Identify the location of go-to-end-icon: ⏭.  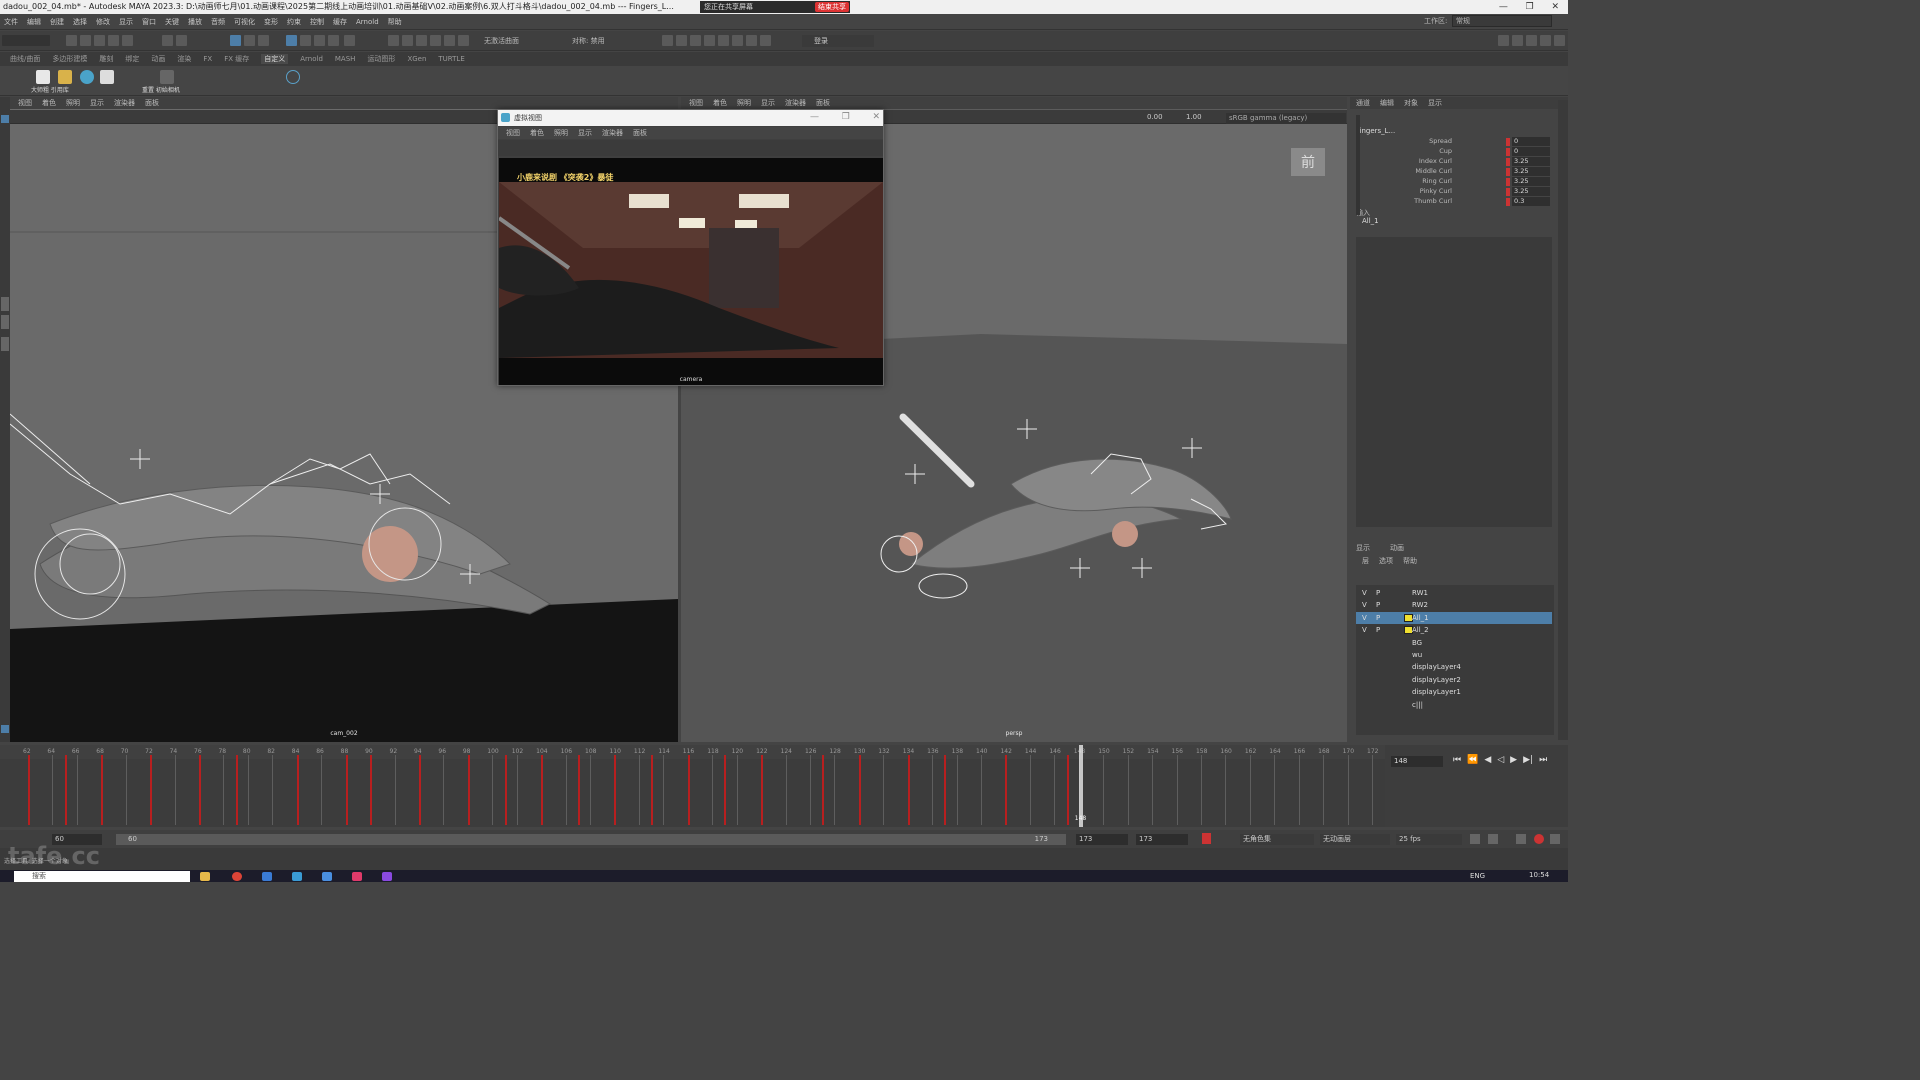
(1543, 760).